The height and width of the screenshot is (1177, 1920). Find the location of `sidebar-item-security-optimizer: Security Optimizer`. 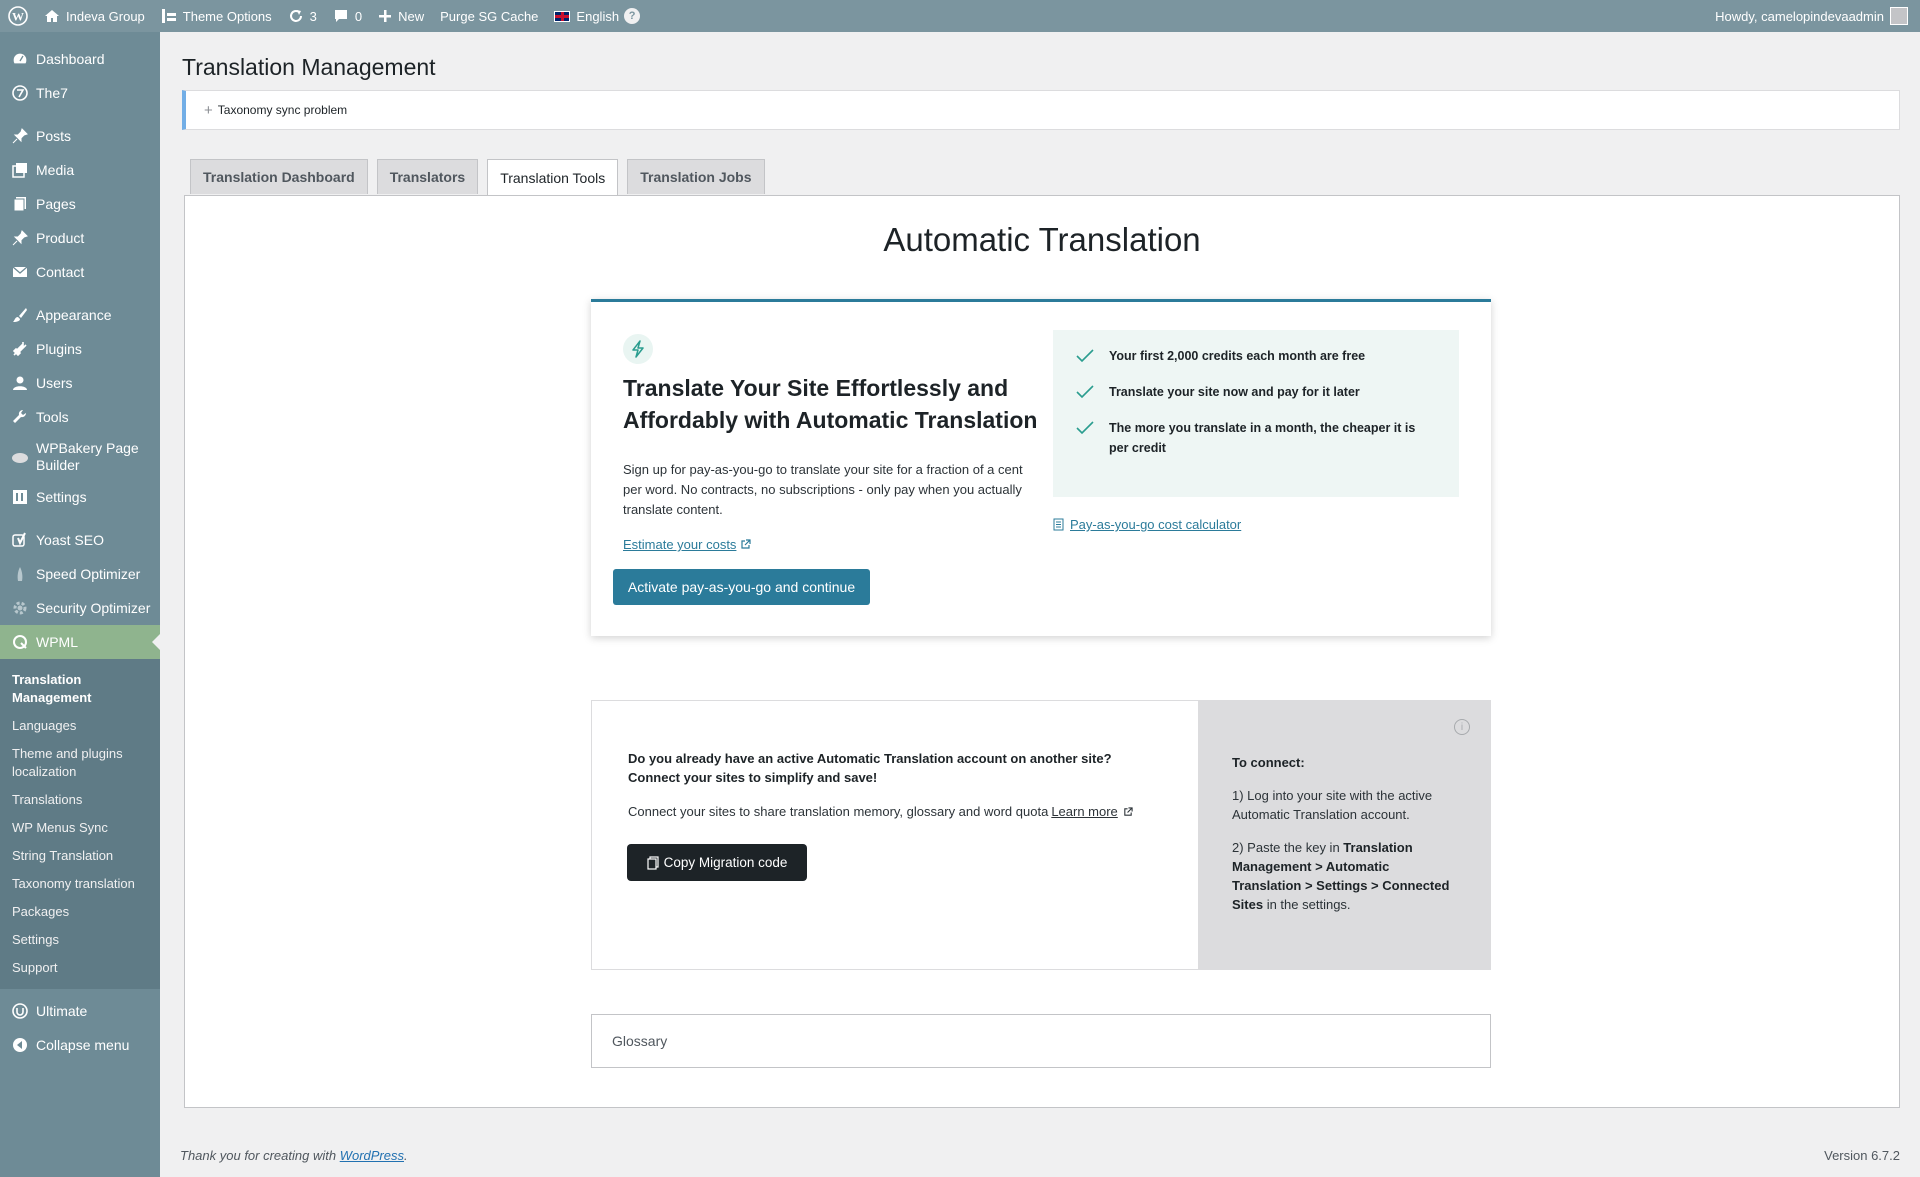

sidebar-item-security-optimizer: Security Optimizer is located at coordinates (80, 608).